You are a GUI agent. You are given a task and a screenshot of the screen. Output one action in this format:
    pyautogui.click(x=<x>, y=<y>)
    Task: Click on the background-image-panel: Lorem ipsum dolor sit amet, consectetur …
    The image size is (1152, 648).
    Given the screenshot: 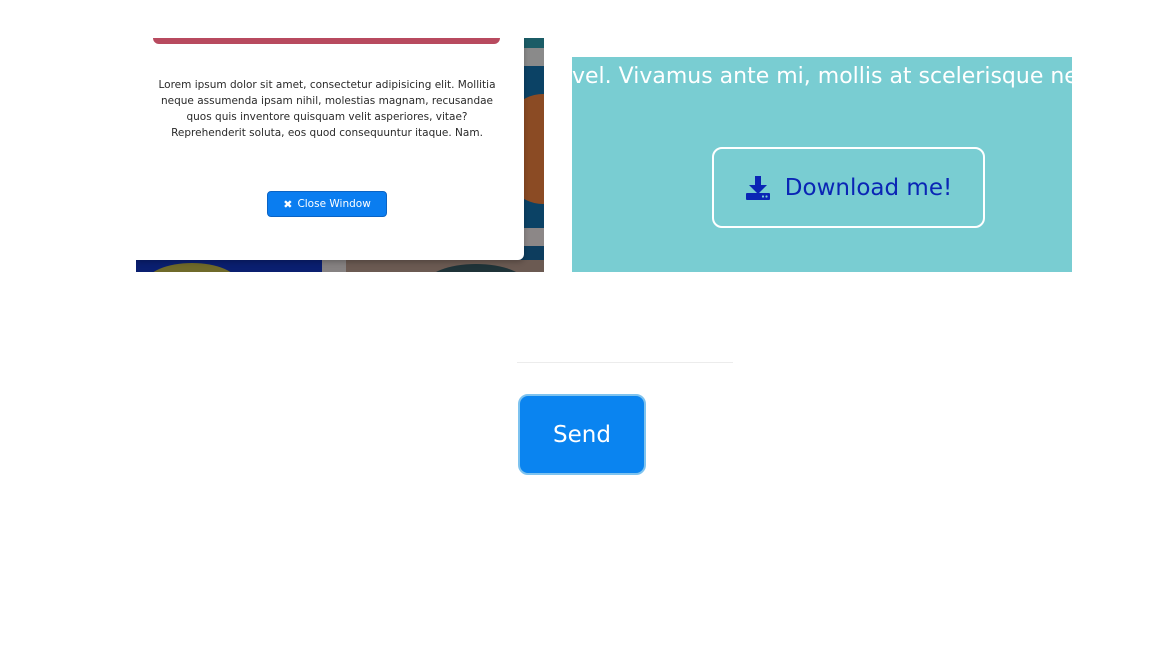 What is the action you would take?
    pyautogui.click(x=340, y=155)
    